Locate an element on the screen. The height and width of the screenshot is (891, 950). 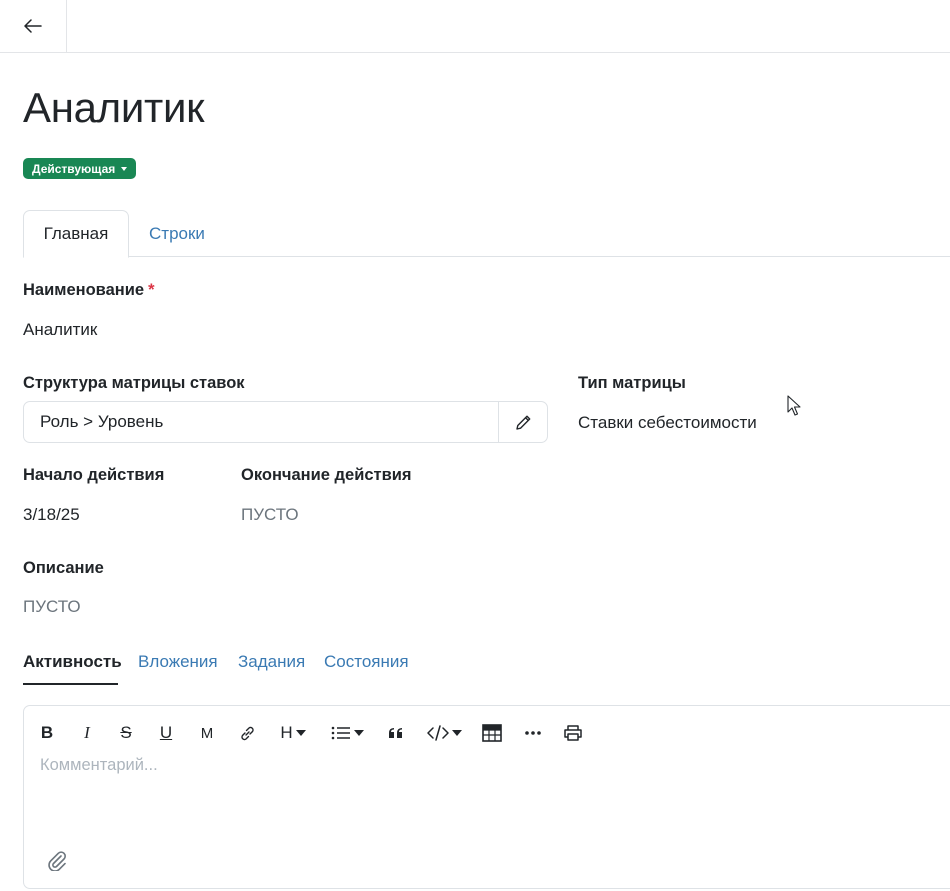
quote-icon is located at coordinates (395, 733).